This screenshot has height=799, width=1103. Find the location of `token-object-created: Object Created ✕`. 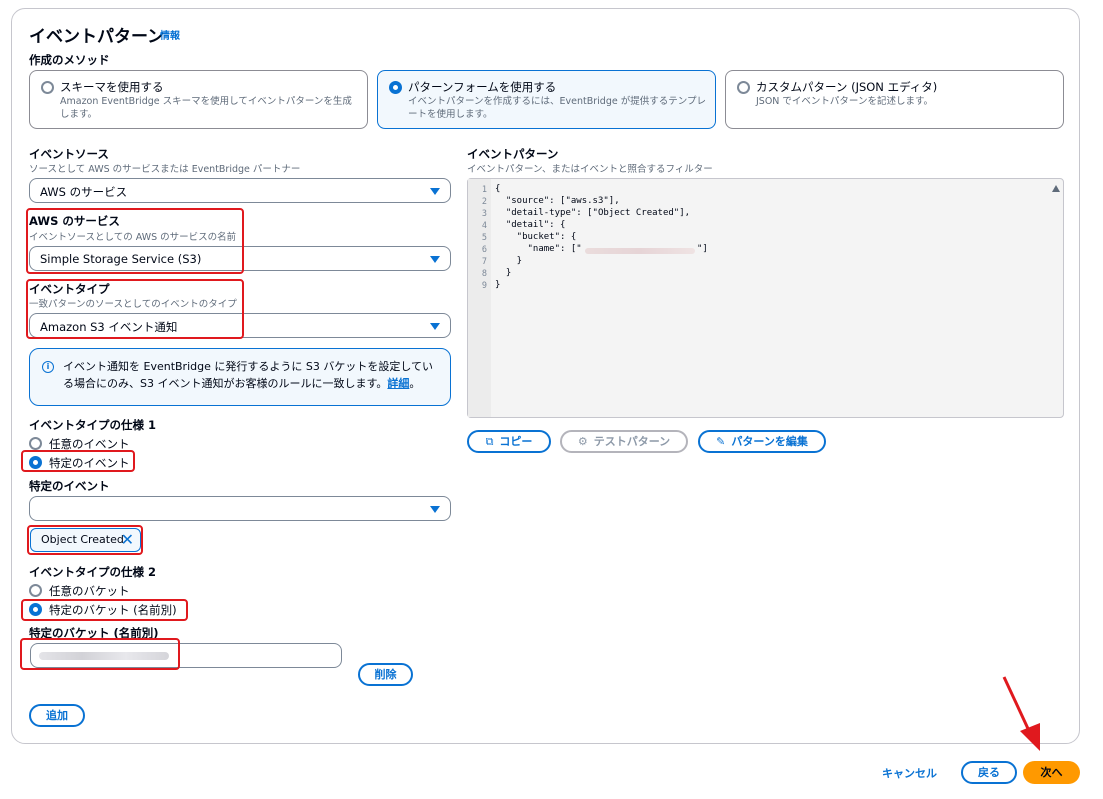

token-object-created: Object Created ✕ is located at coordinates (85, 540).